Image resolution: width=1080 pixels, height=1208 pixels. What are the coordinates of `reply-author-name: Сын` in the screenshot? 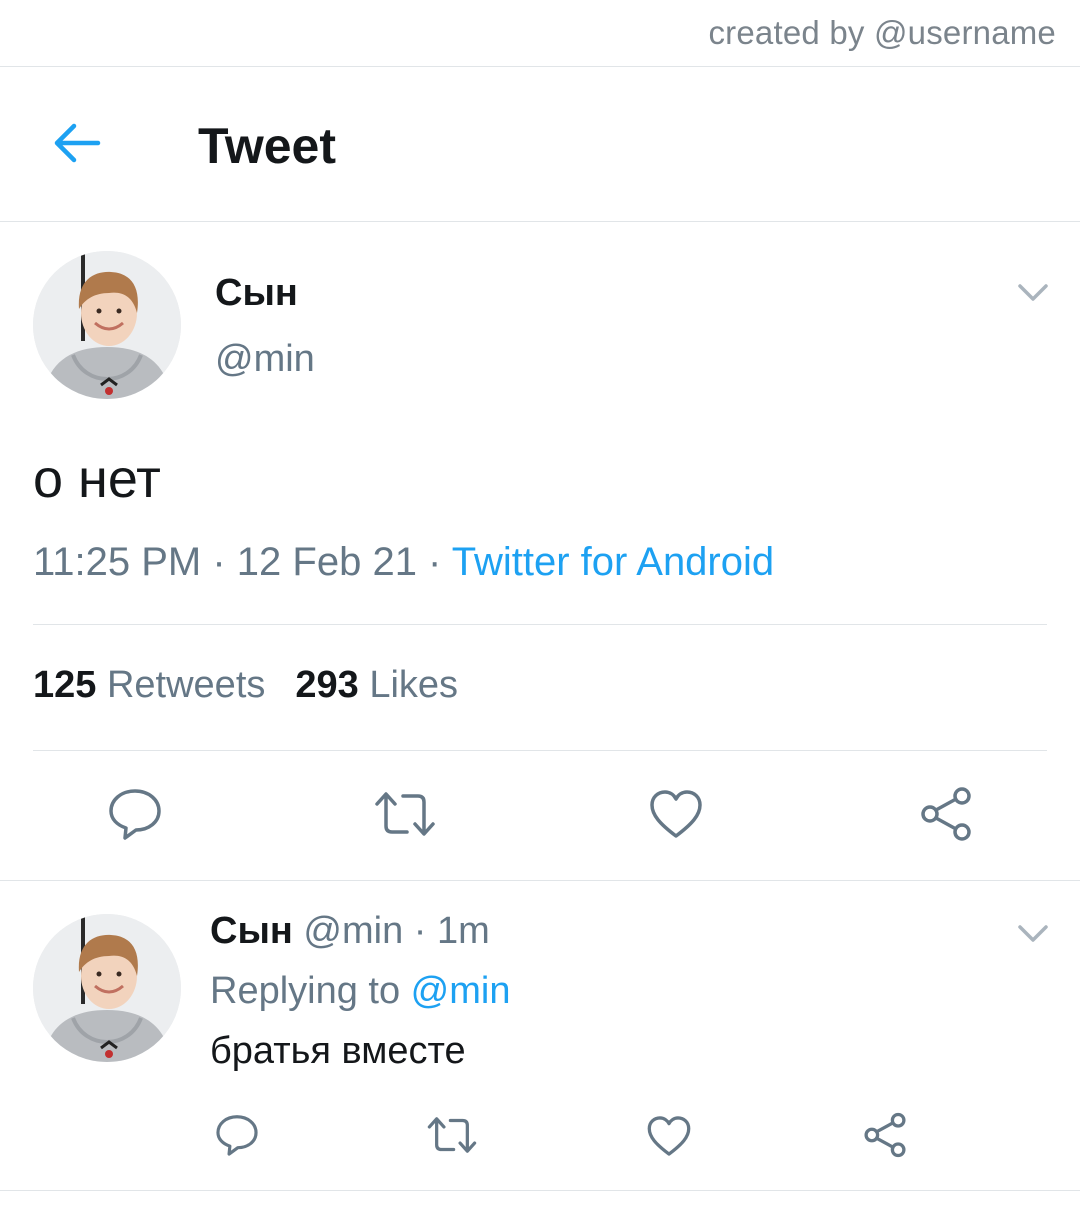 It's located at (251, 931).